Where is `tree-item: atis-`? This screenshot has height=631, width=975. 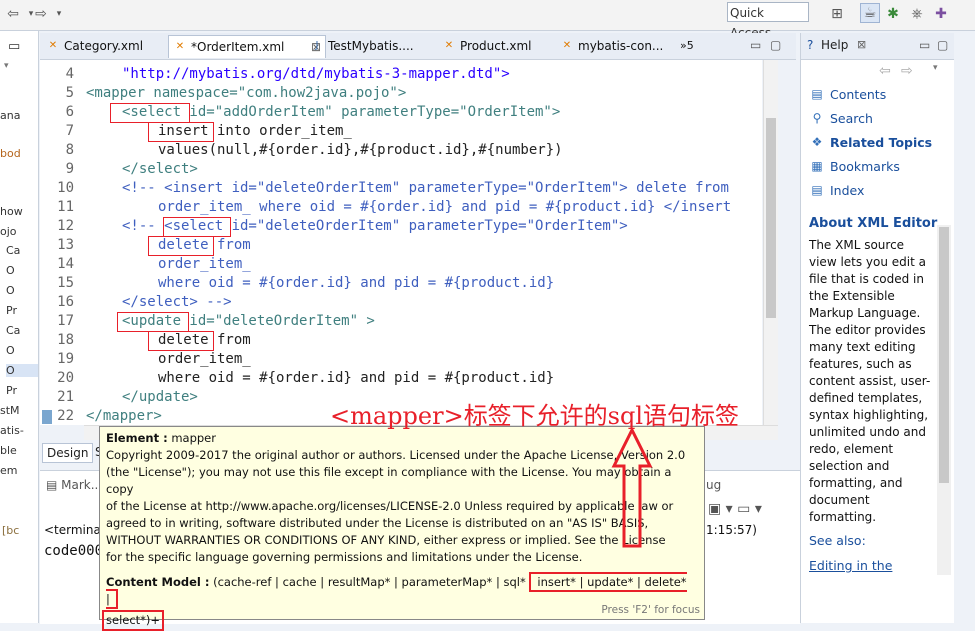 tree-item: atis- is located at coordinates (12, 430).